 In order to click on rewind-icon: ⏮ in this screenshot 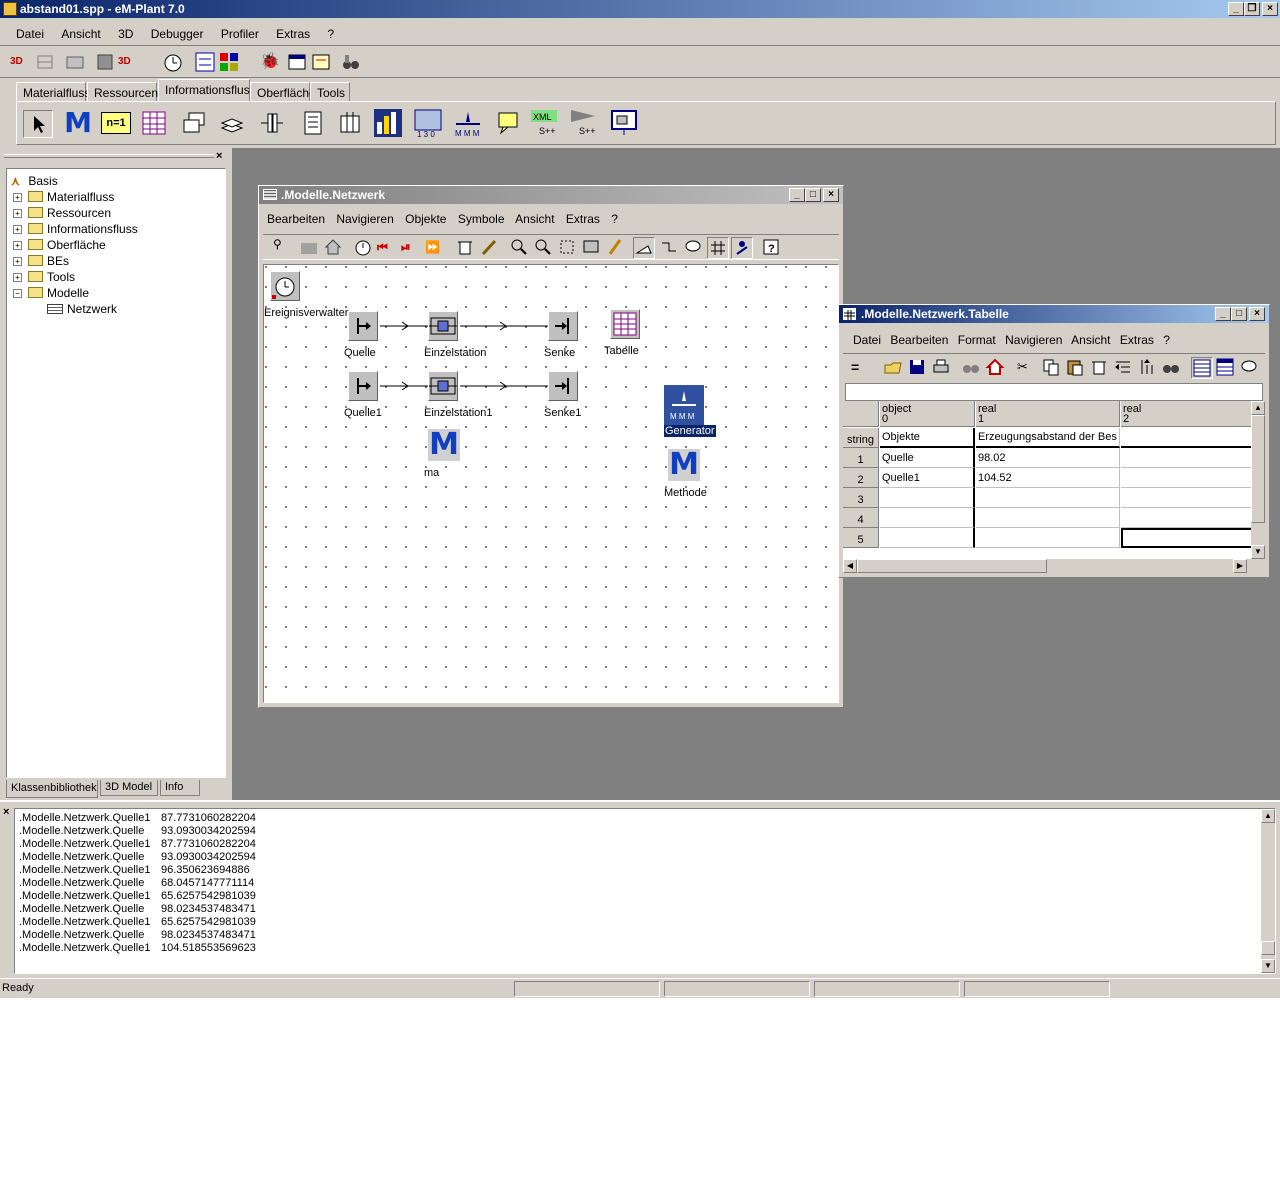, I will do `click(388, 248)`.